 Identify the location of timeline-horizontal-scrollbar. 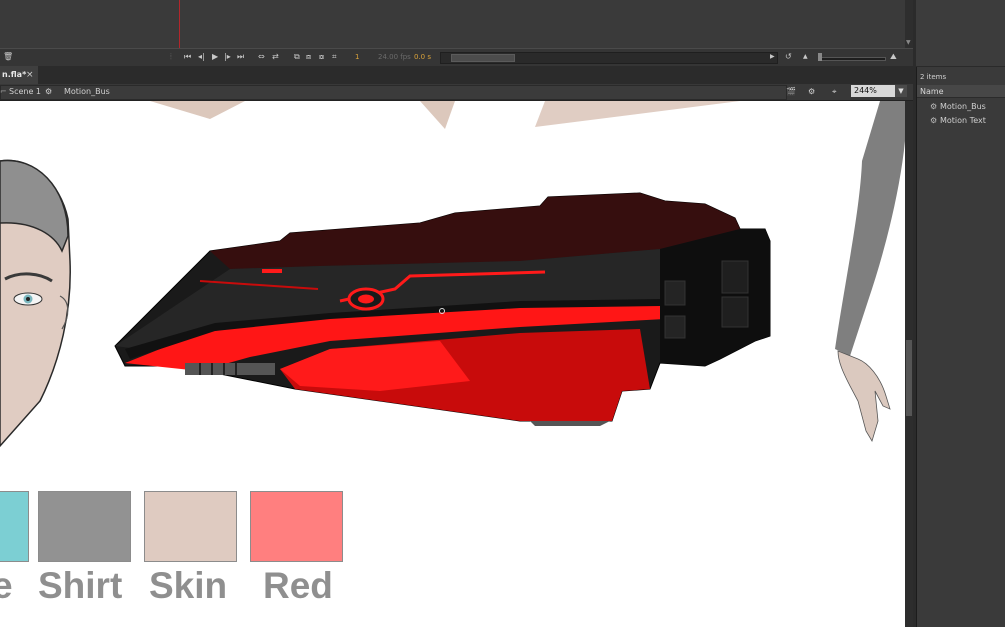
(609, 58).